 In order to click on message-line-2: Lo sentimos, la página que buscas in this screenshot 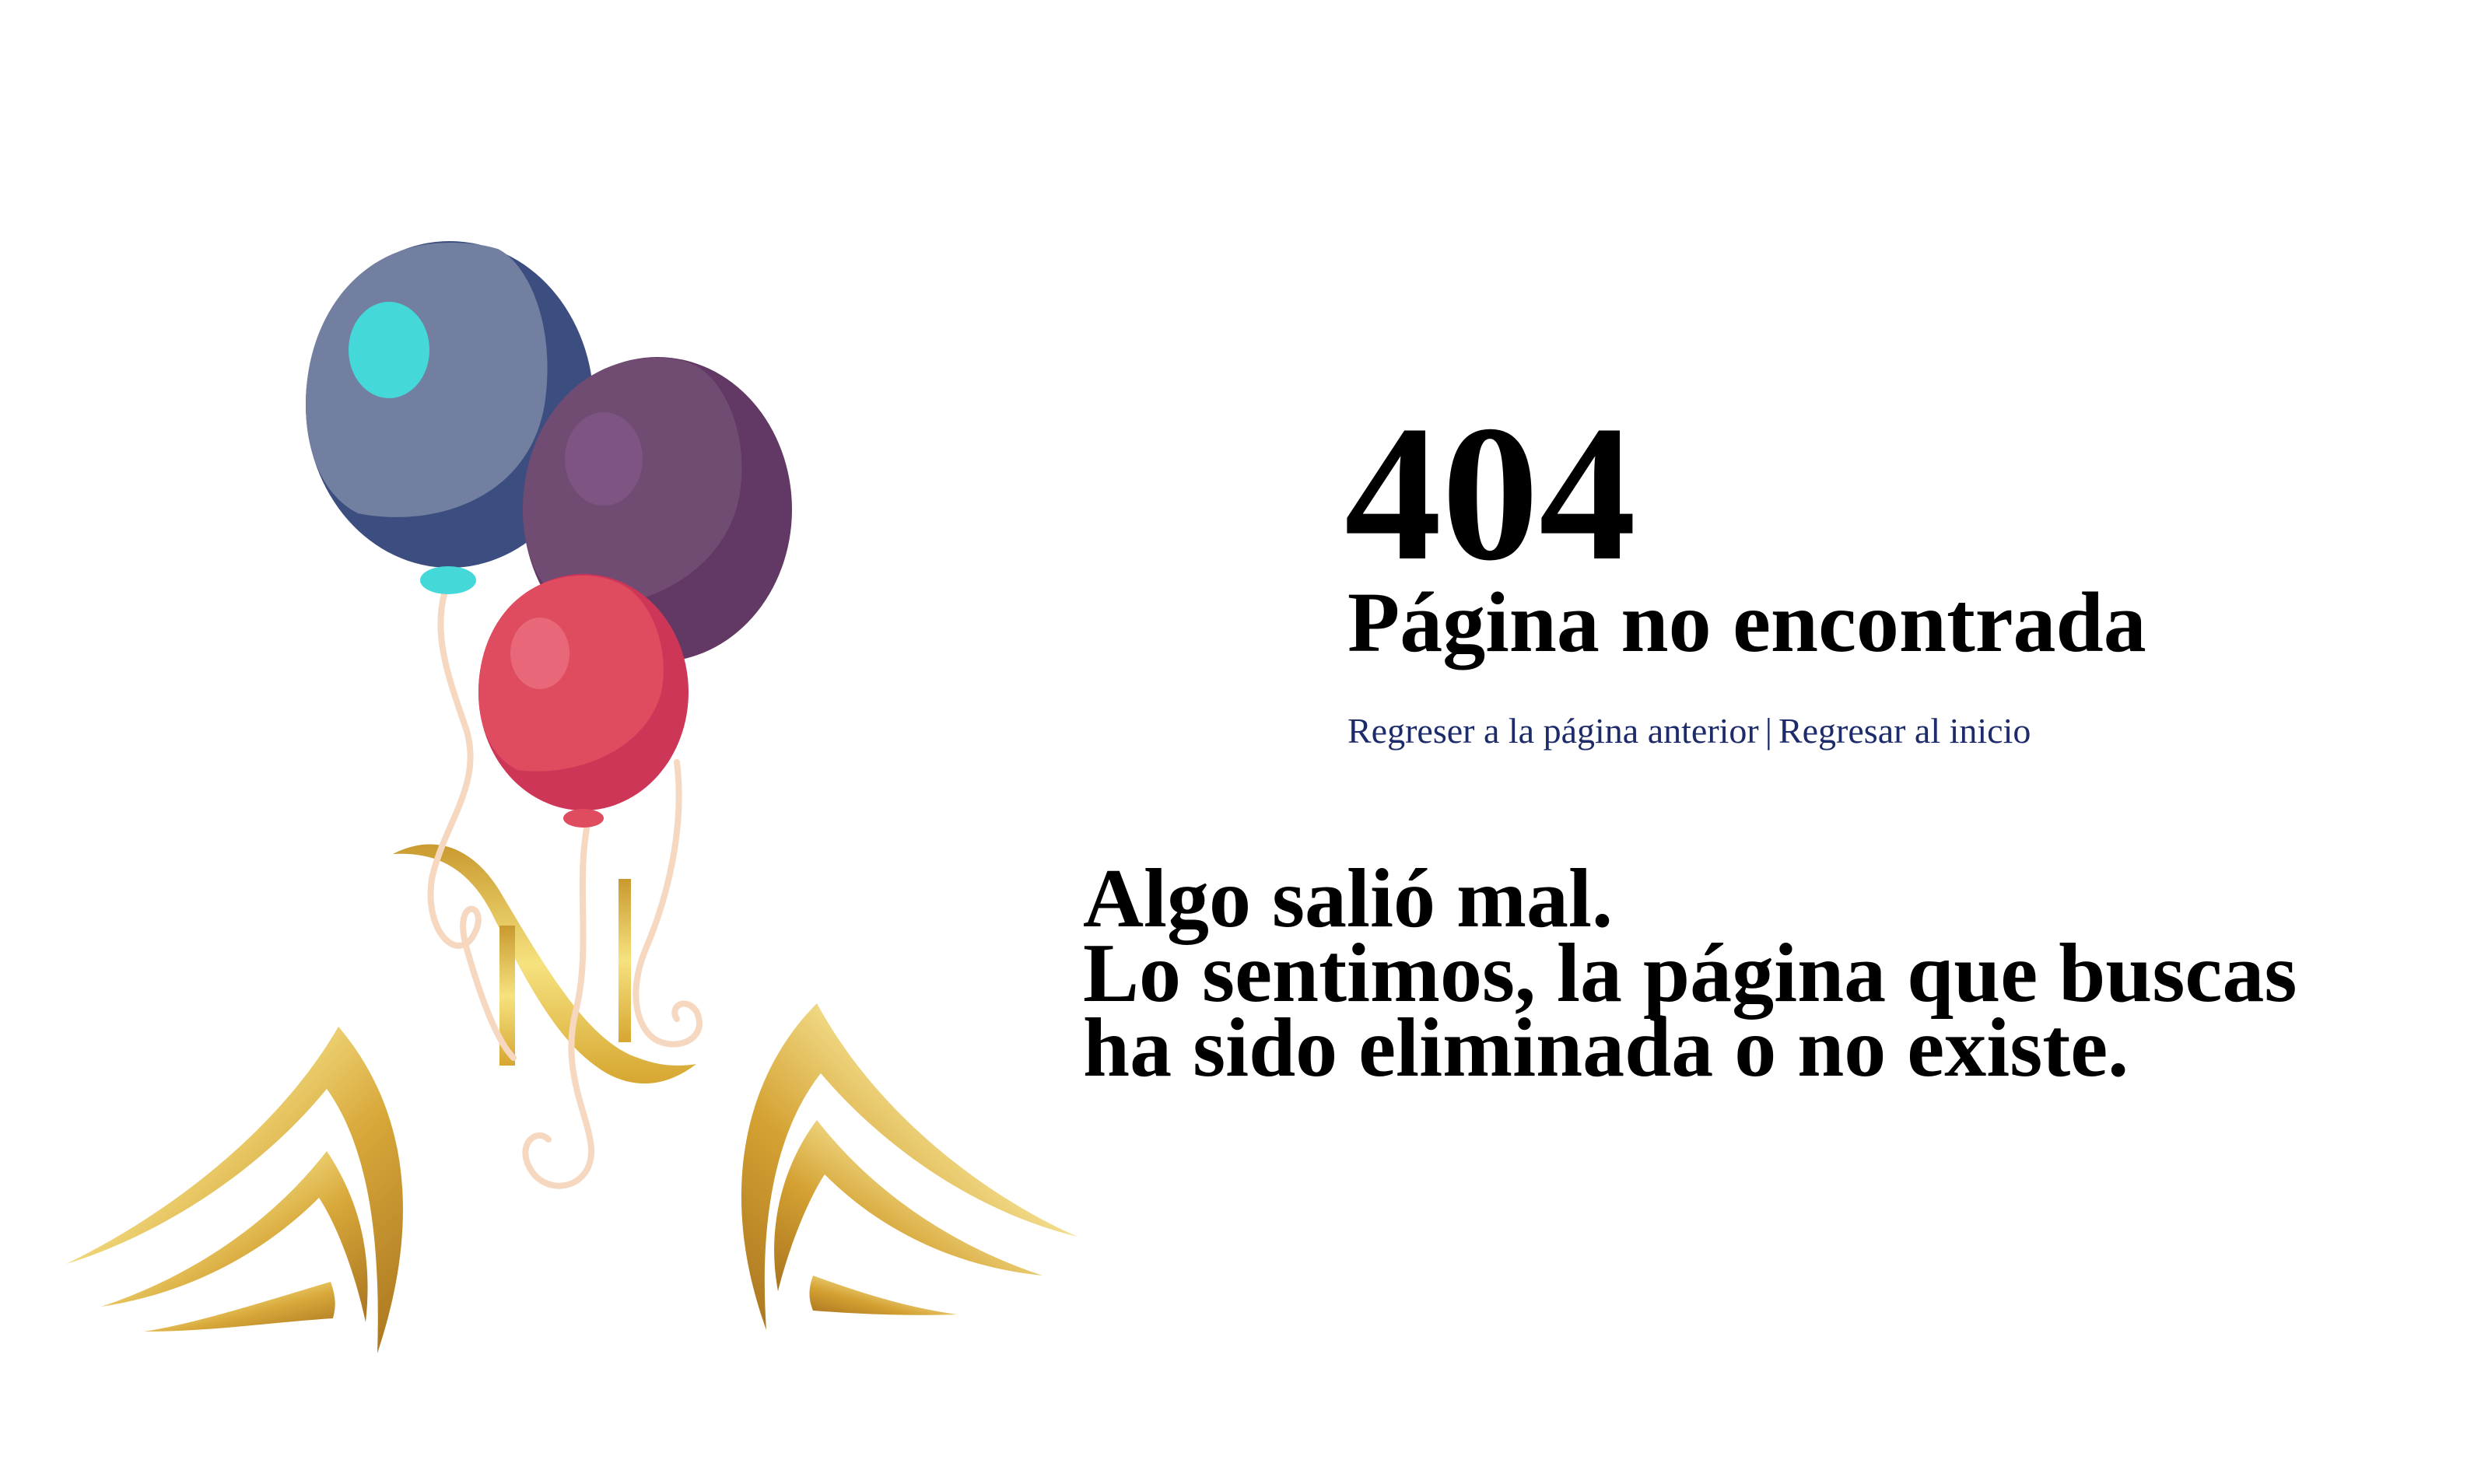, I will do `click(1690, 974)`.